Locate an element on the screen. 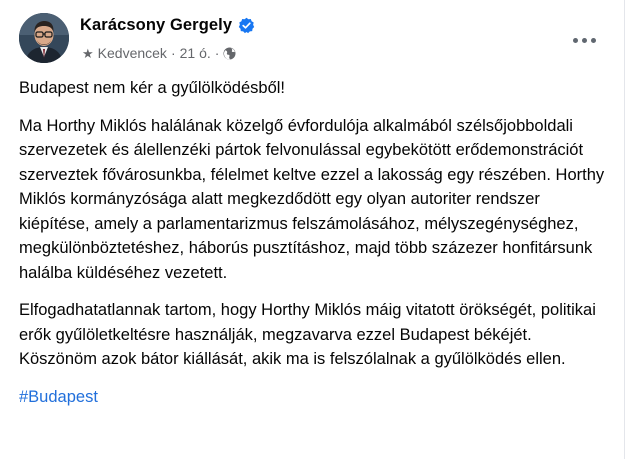 This screenshot has width=625, height=459. author-row: Karácsony Gergely is located at coordinates (167, 25).